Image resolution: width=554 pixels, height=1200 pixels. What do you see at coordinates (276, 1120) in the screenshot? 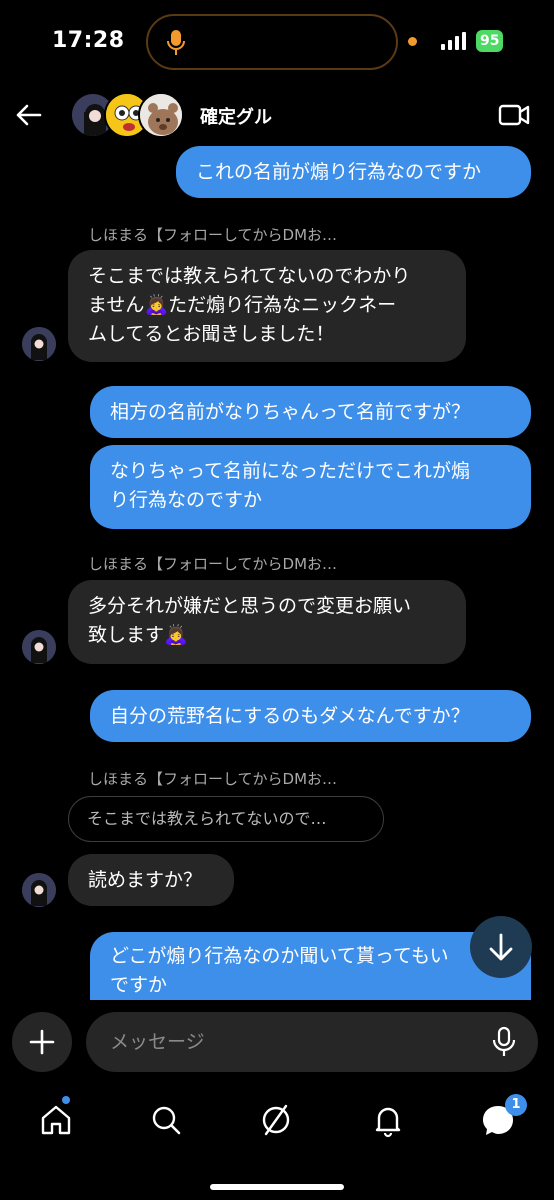
I see `explore-icon` at bounding box center [276, 1120].